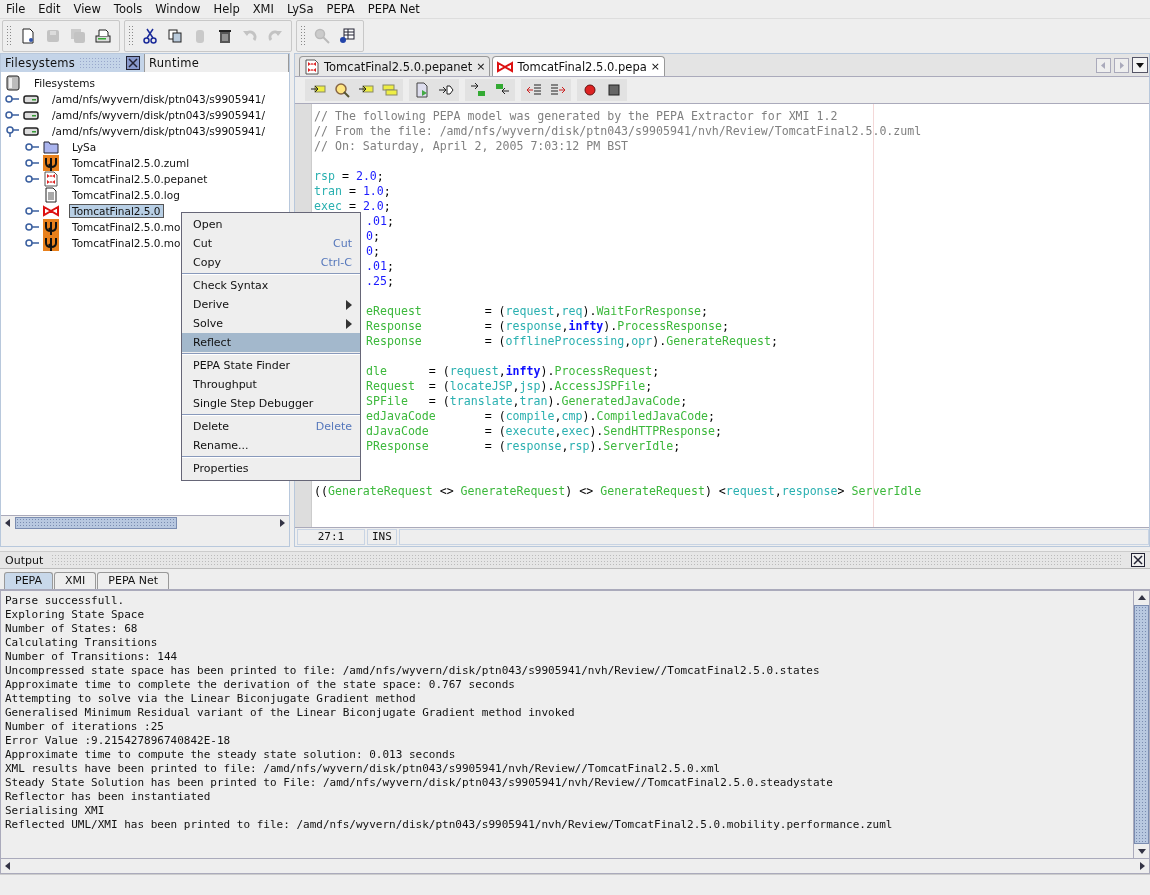 The image size is (1150, 895). What do you see at coordinates (221, 468) in the screenshot?
I see `menu-label: Properties` at bounding box center [221, 468].